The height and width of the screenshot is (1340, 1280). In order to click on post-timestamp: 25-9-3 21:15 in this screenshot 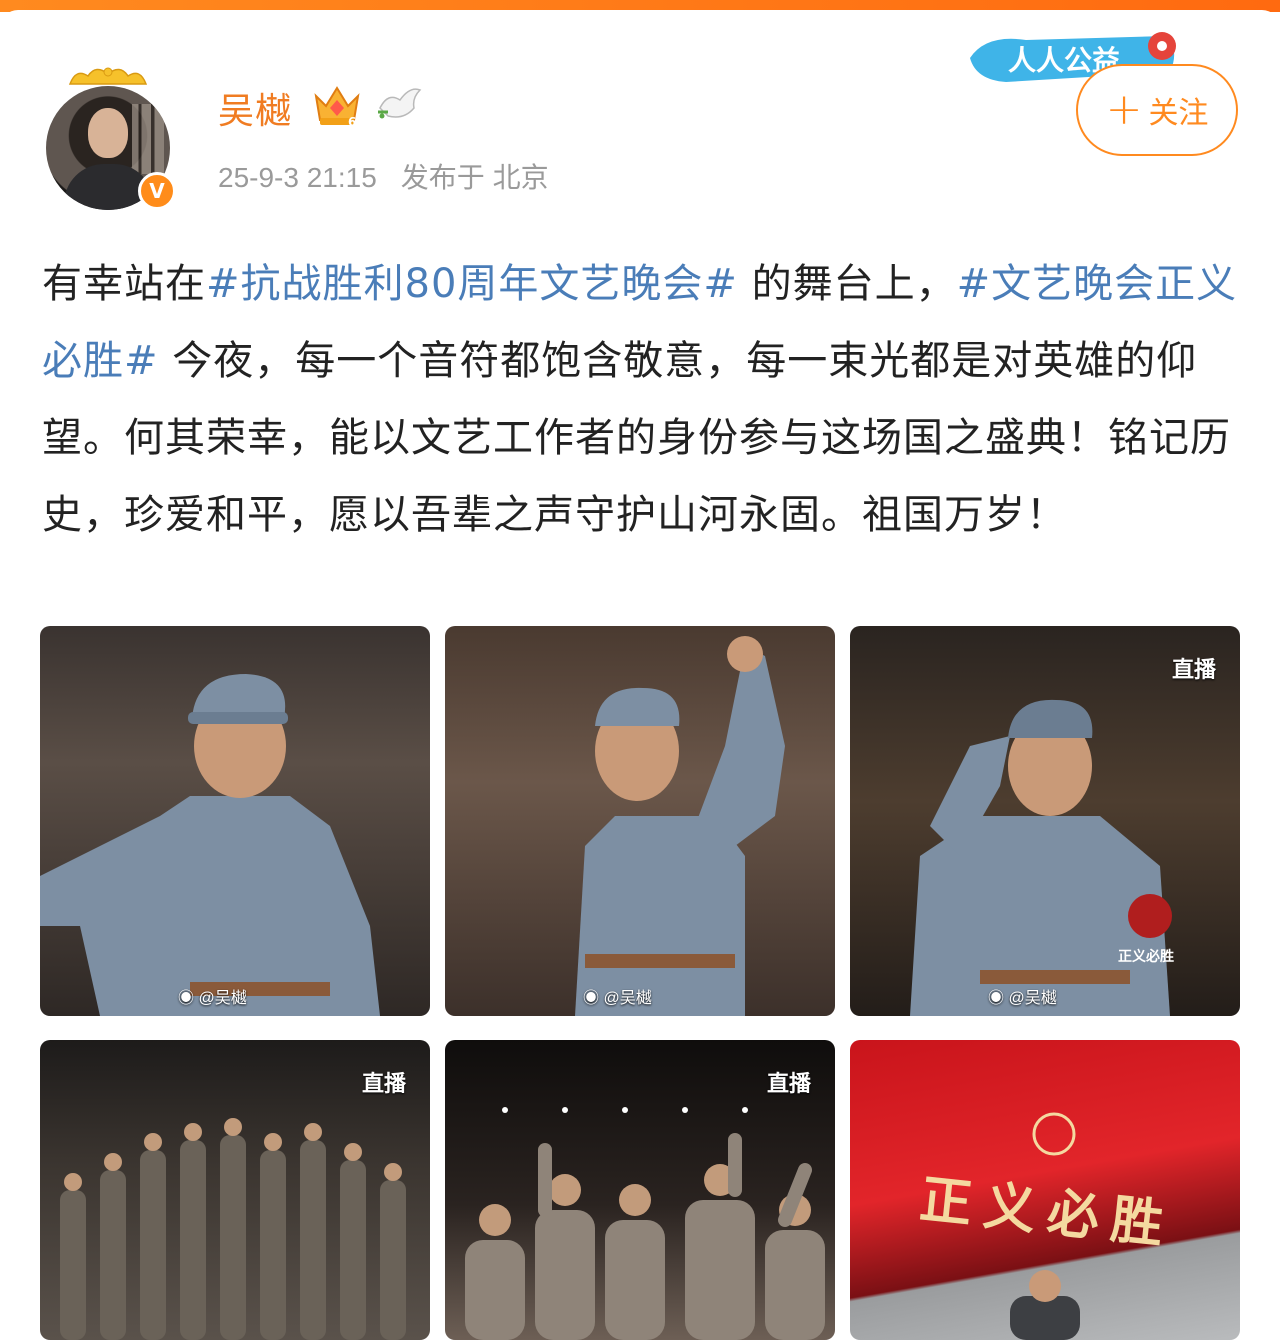, I will do `click(297, 177)`.